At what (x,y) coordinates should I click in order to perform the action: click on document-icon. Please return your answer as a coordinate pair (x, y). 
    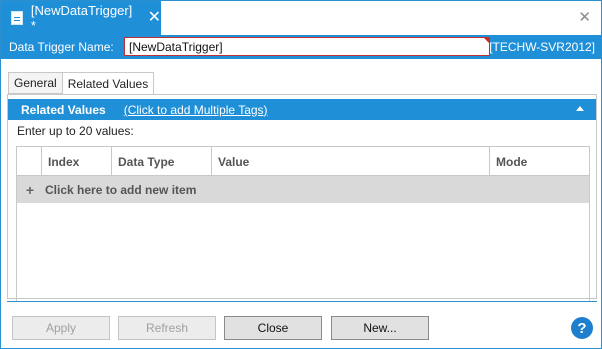
    Looking at the image, I should click on (17, 18).